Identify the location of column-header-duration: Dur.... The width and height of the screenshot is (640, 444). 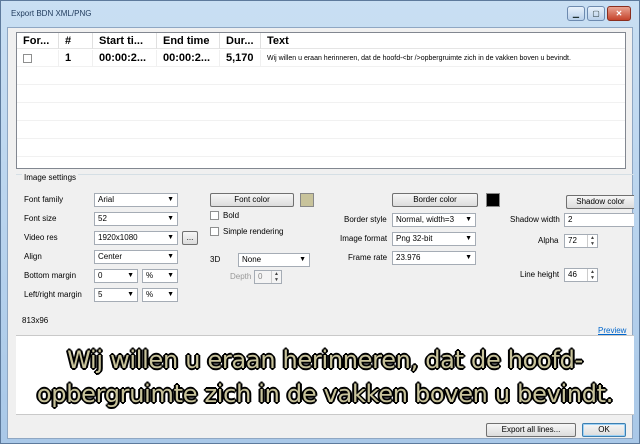
(240, 41).